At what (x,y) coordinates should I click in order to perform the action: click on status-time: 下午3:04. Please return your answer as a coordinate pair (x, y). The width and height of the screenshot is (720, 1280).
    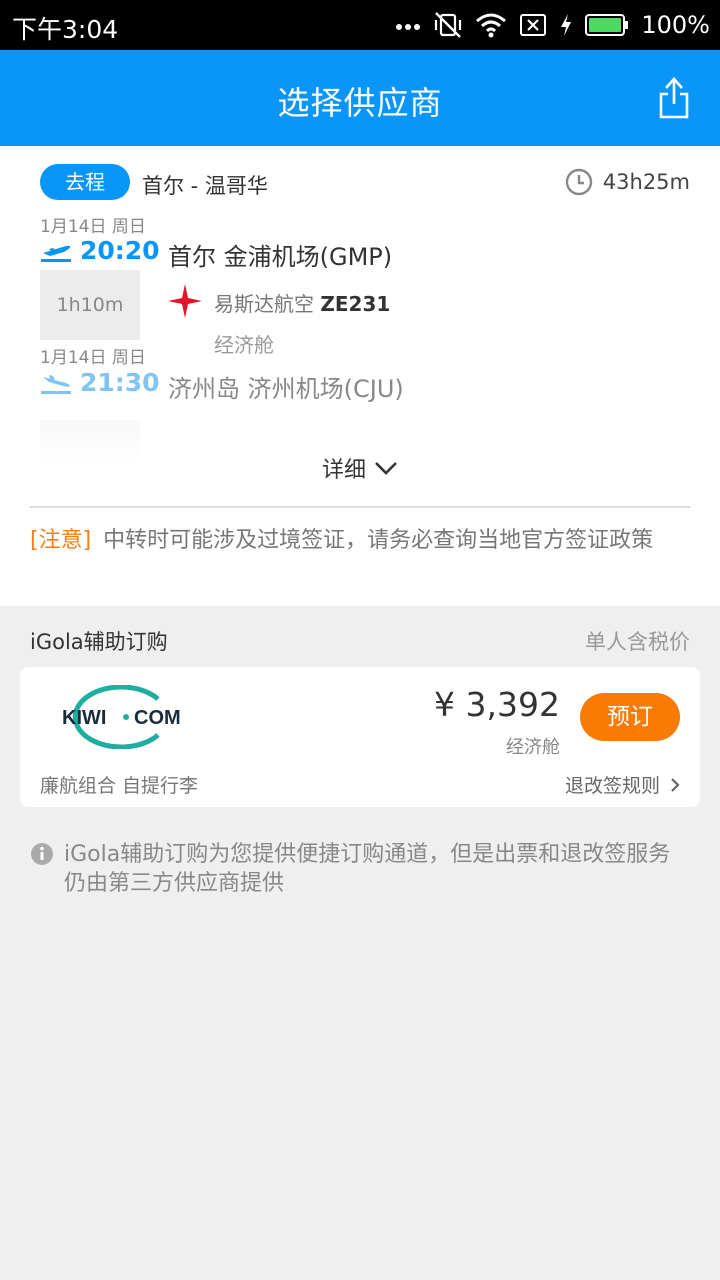
    Looking at the image, I should click on (65, 29).